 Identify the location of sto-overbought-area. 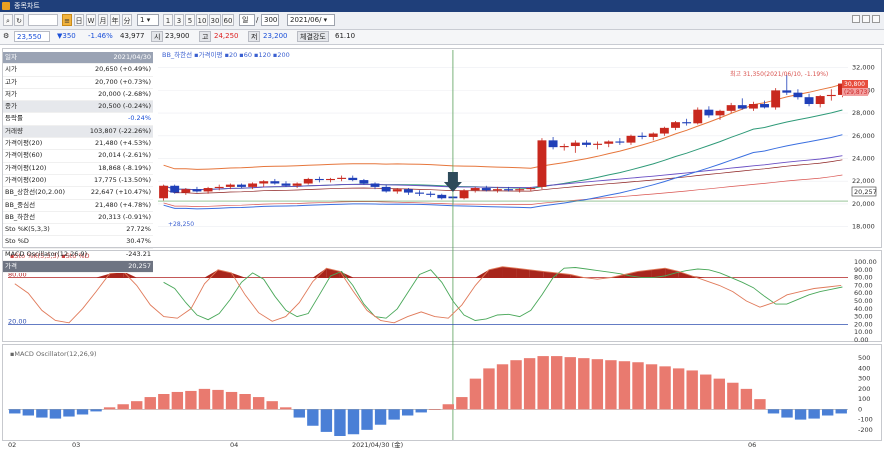
(482, 273).